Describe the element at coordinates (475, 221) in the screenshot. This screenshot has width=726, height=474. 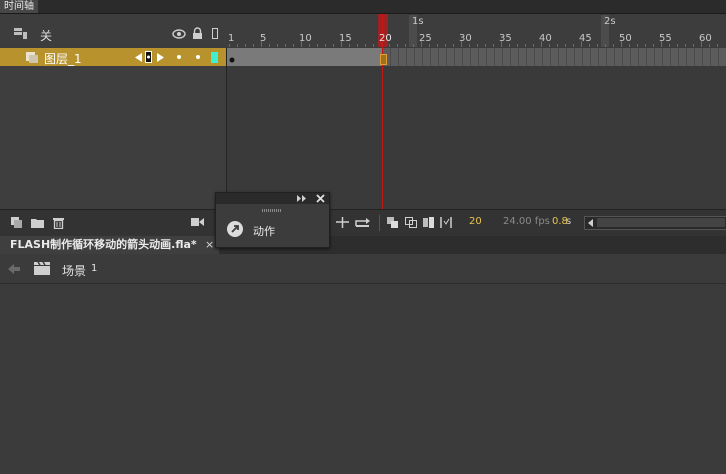
I see `current-frame-value: 20` at that location.